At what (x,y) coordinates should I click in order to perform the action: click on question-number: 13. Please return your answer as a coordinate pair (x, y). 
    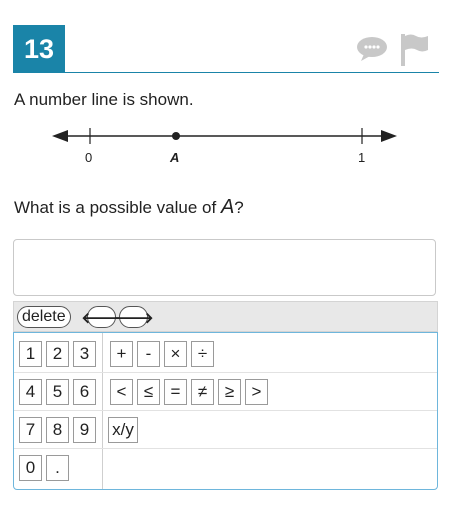
    Looking at the image, I should click on (39, 49).